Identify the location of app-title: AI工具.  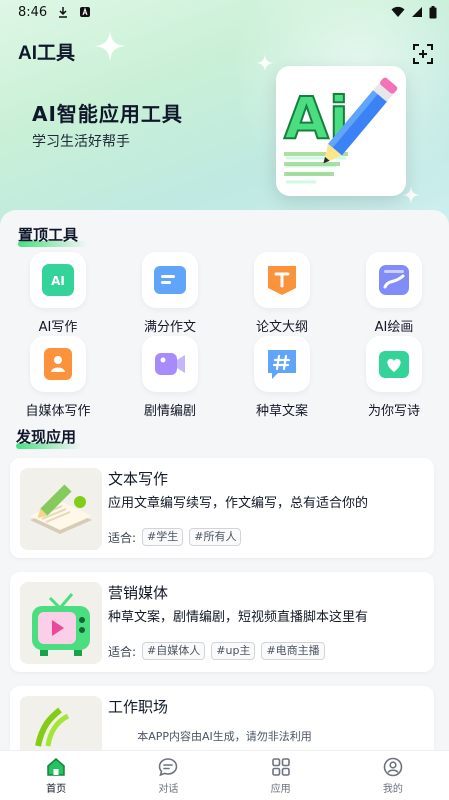
(47, 53).